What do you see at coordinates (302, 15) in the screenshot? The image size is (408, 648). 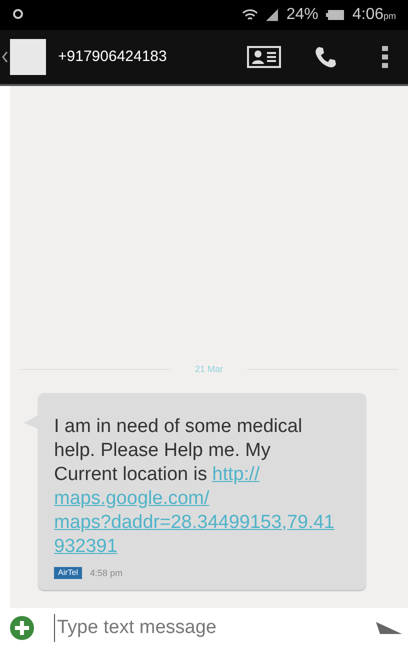 I see `battery-percent: 24%` at bounding box center [302, 15].